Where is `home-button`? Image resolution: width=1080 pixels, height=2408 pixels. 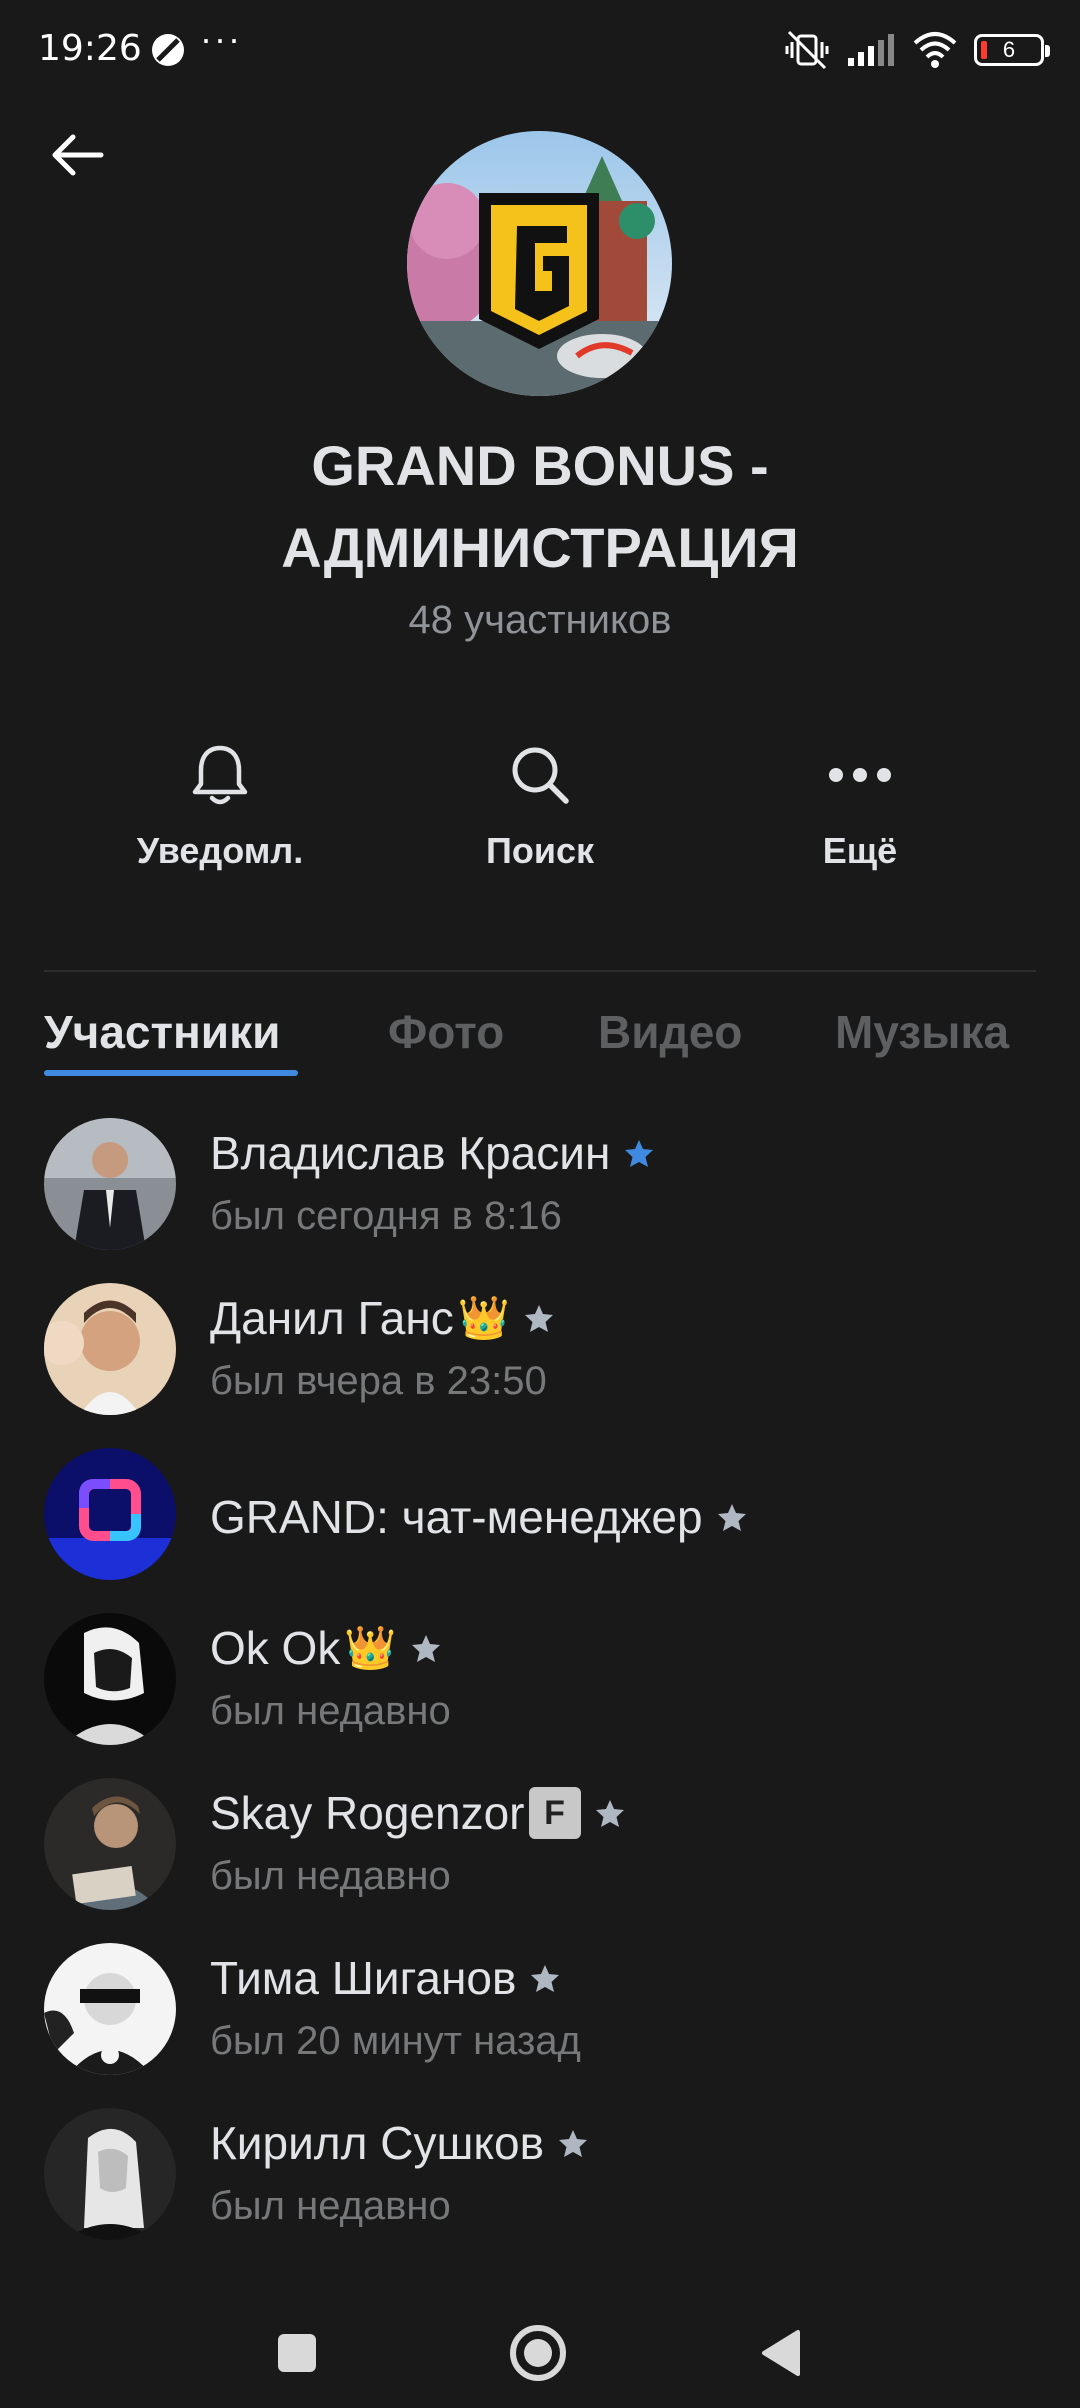 home-button is located at coordinates (538, 2353).